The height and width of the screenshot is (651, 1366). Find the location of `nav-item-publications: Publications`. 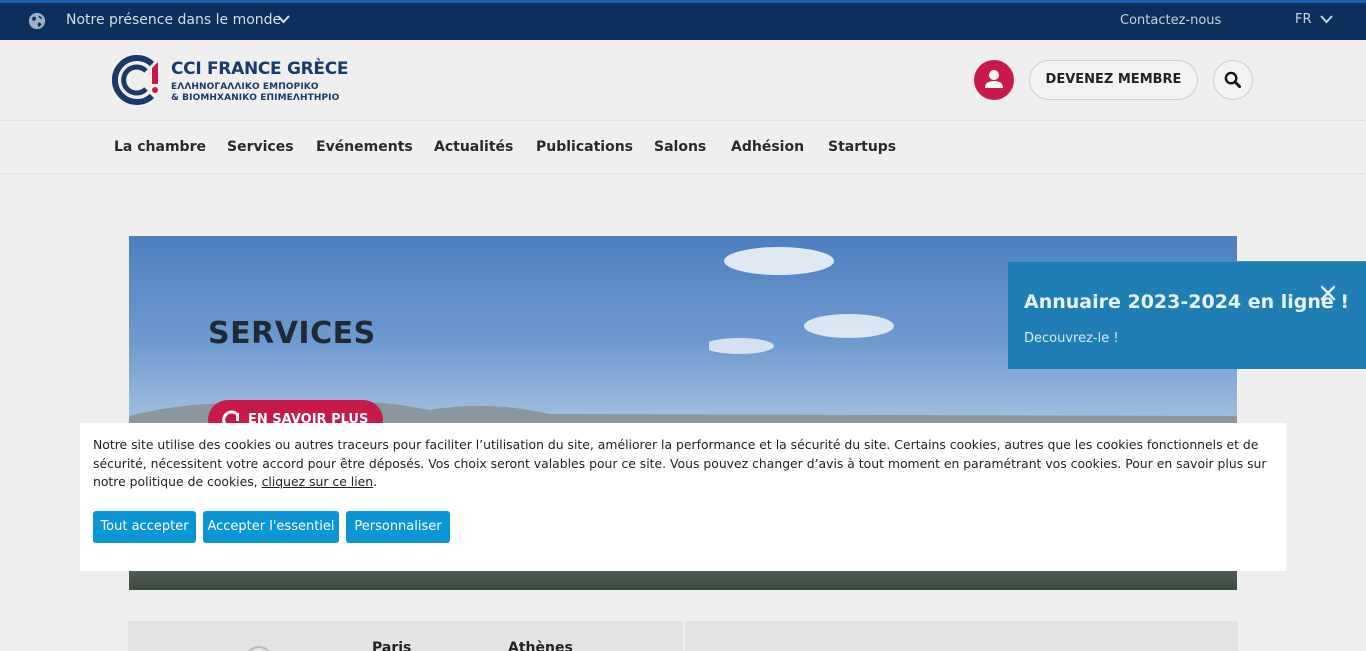

nav-item-publications: Publications is located at coordinates (584, 147).